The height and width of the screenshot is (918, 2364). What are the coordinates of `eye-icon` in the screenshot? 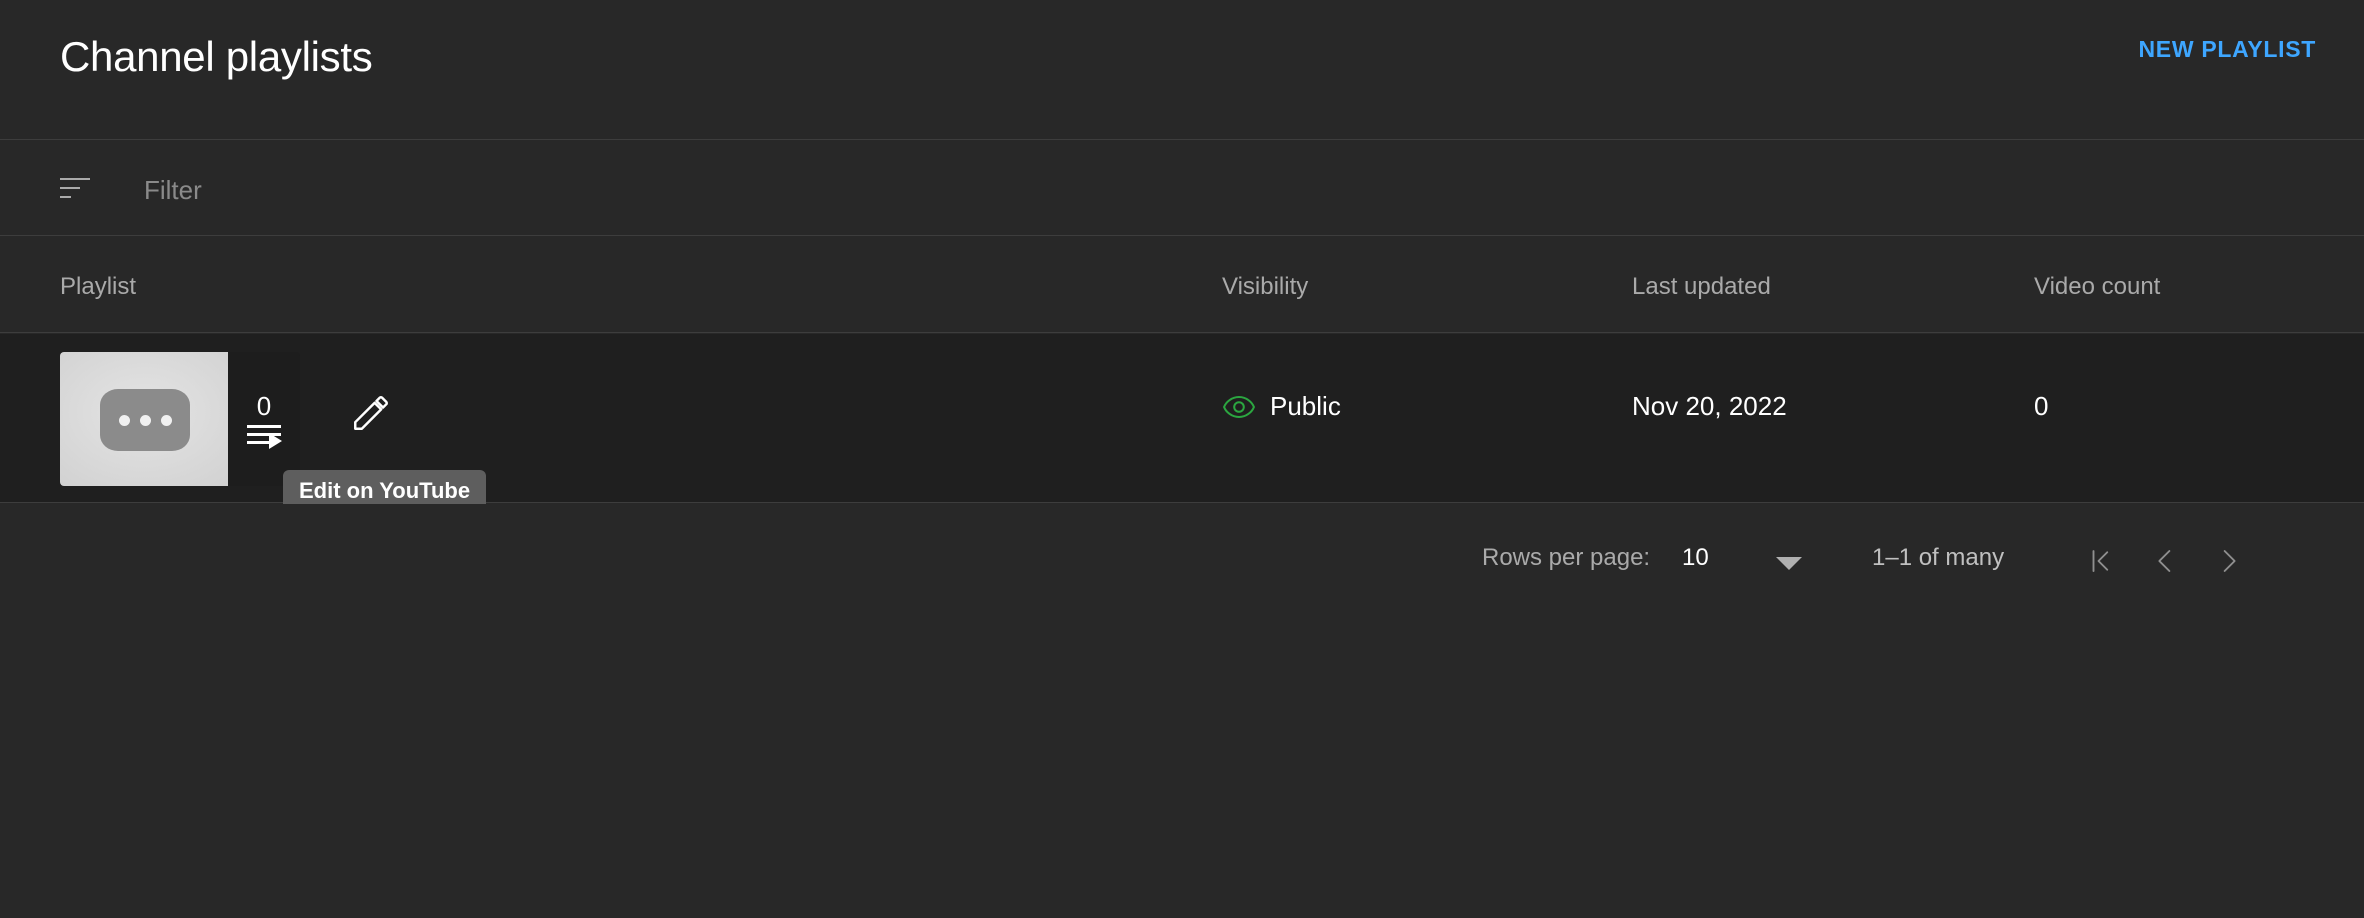 It's located at (1239, 406).